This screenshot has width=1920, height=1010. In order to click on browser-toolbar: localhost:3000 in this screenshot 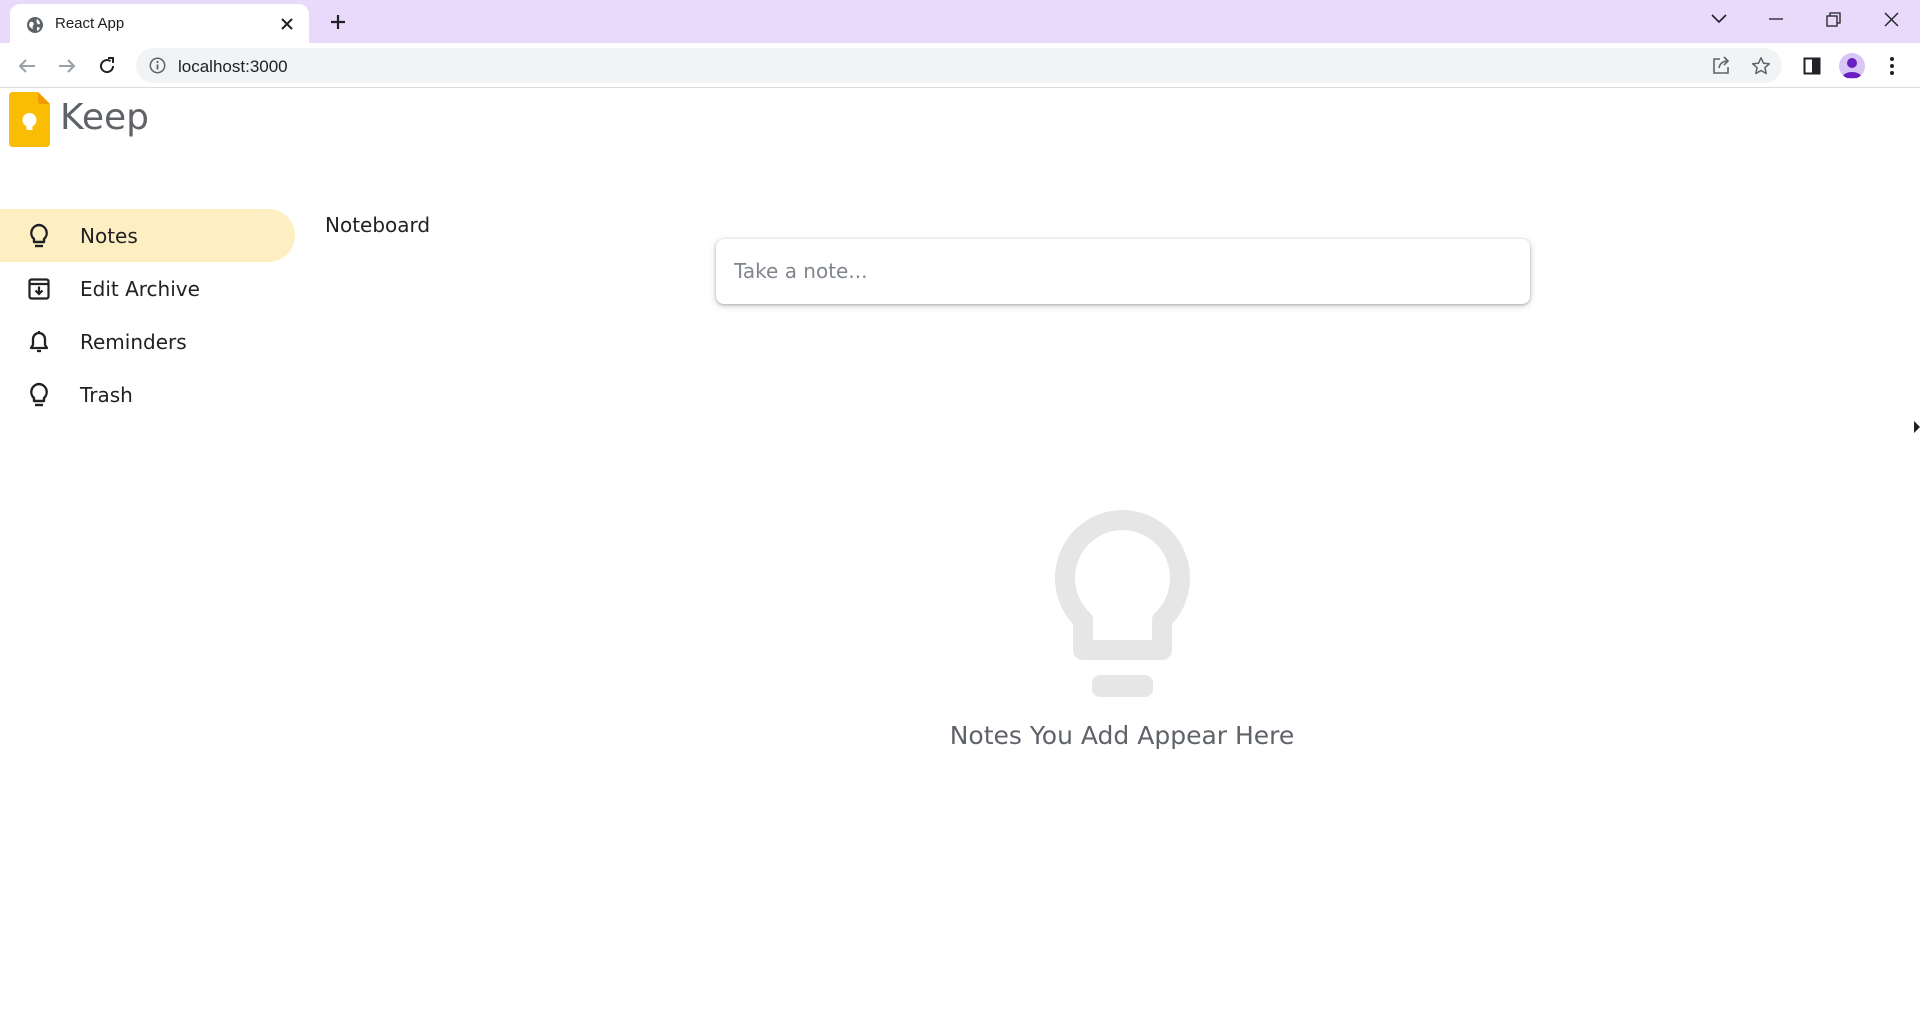, I will do `click(960, 65)`.